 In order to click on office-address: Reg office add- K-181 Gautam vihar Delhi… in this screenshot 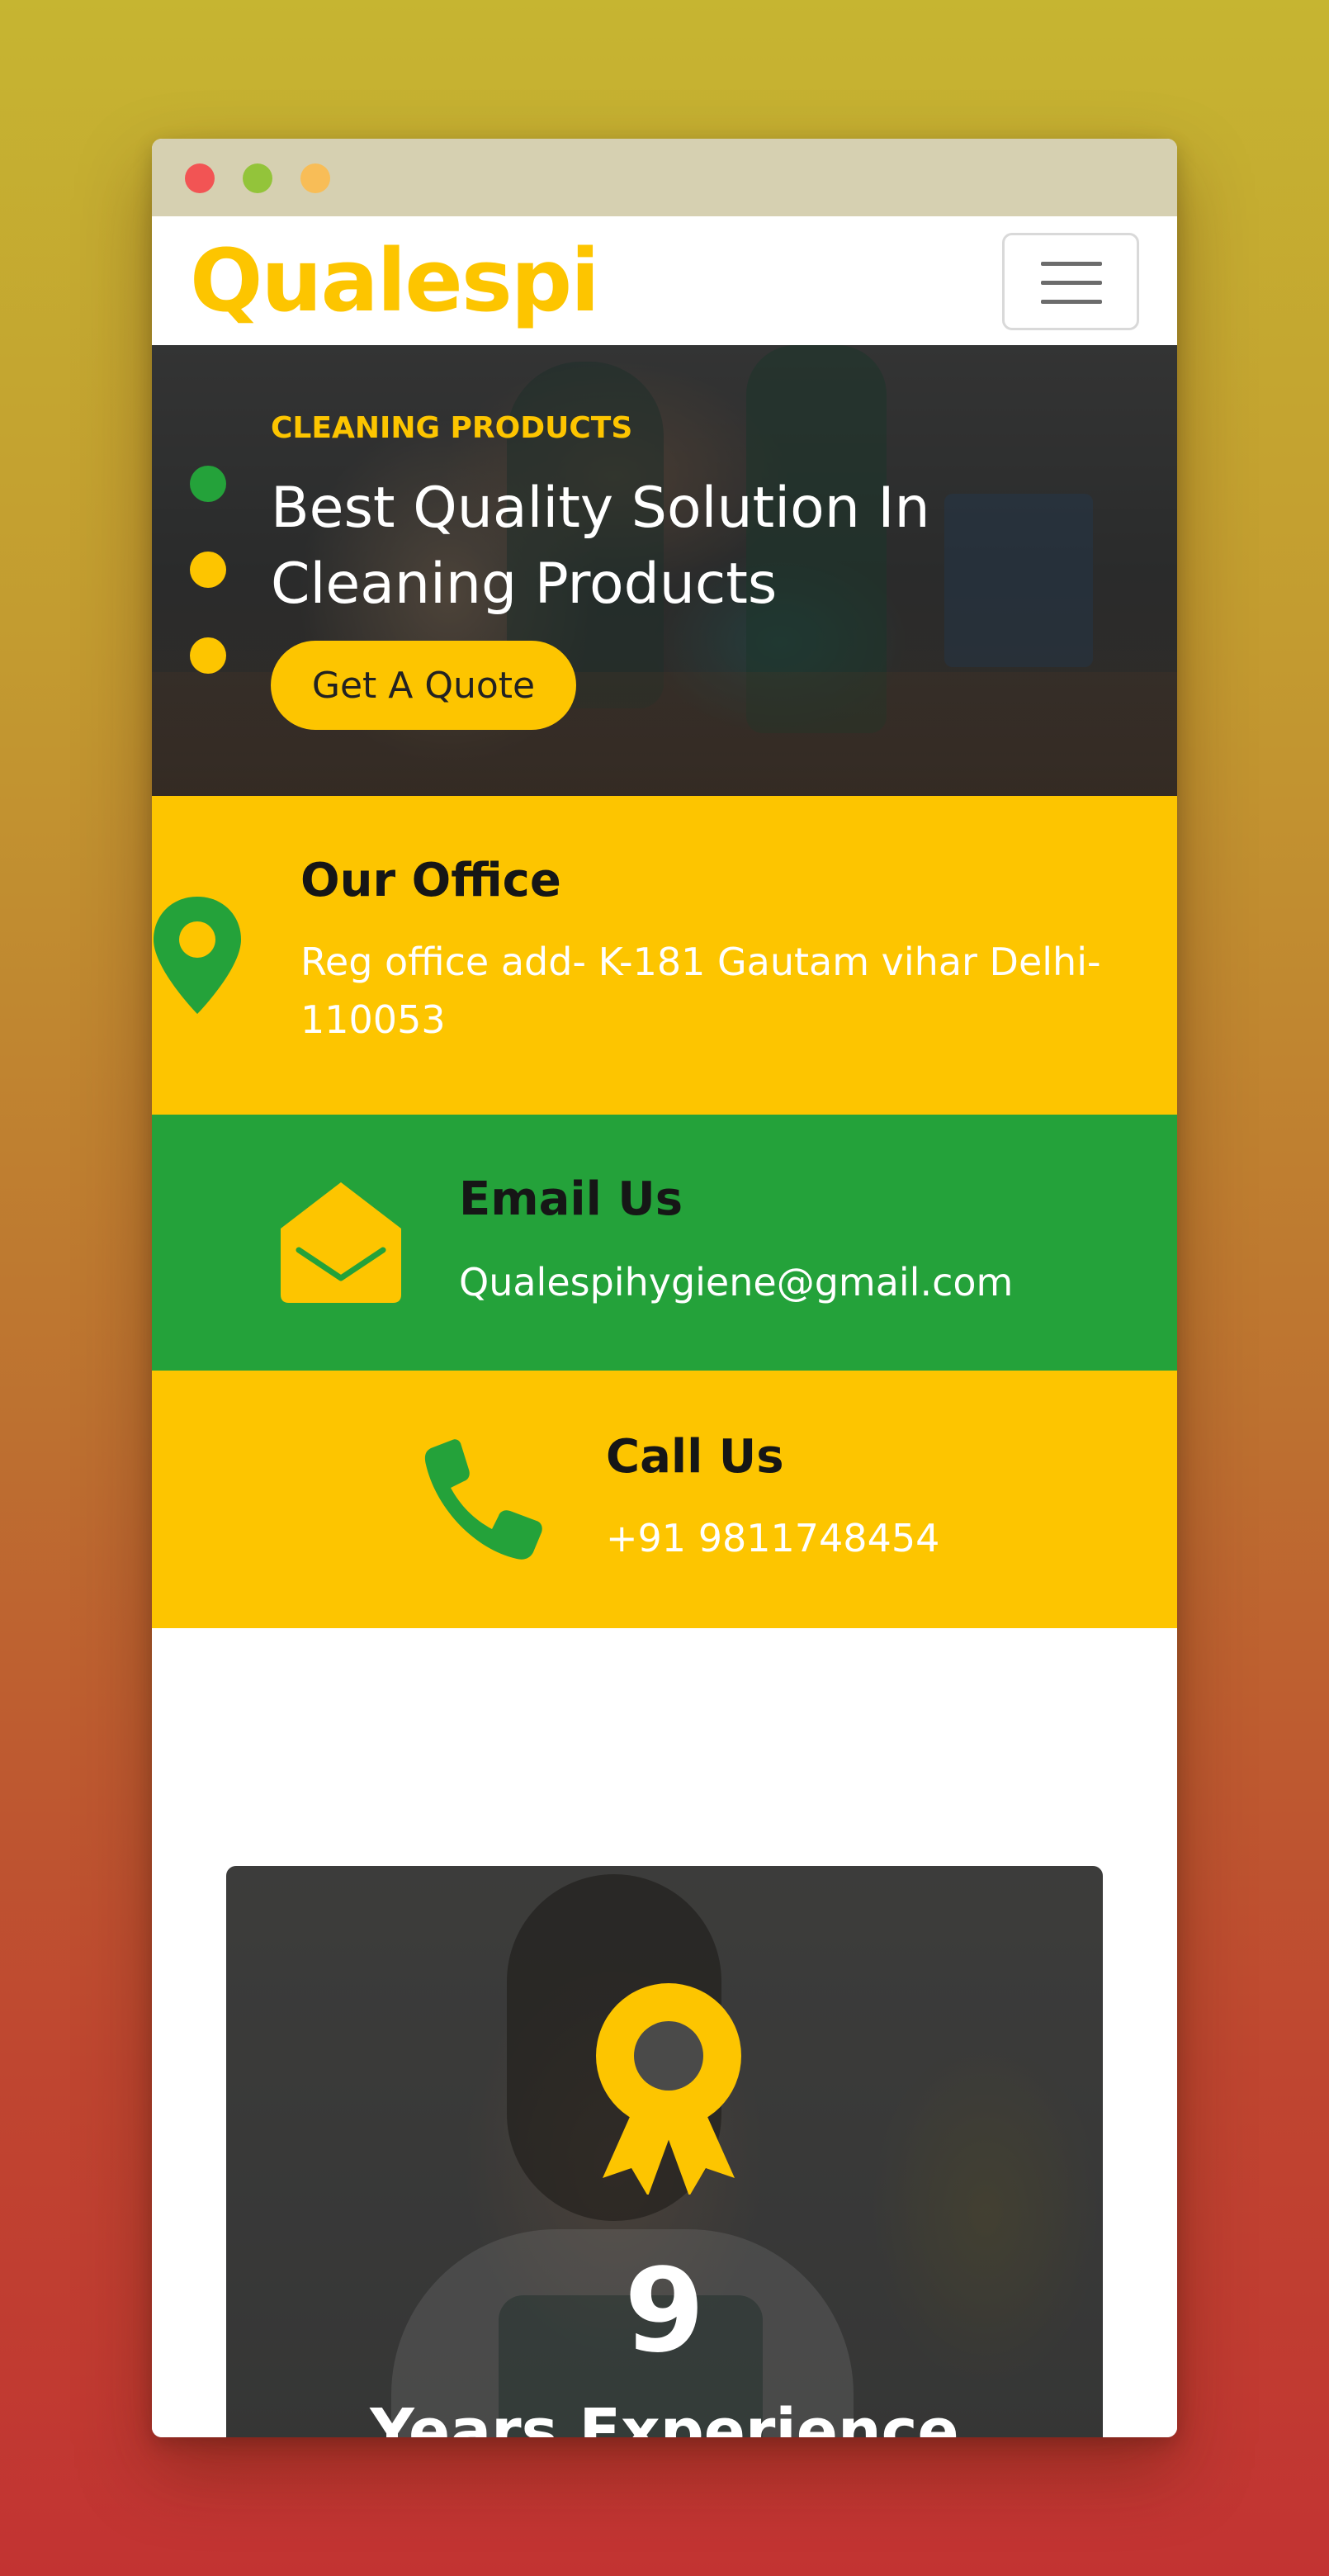, I will do `click(700, 991)`.